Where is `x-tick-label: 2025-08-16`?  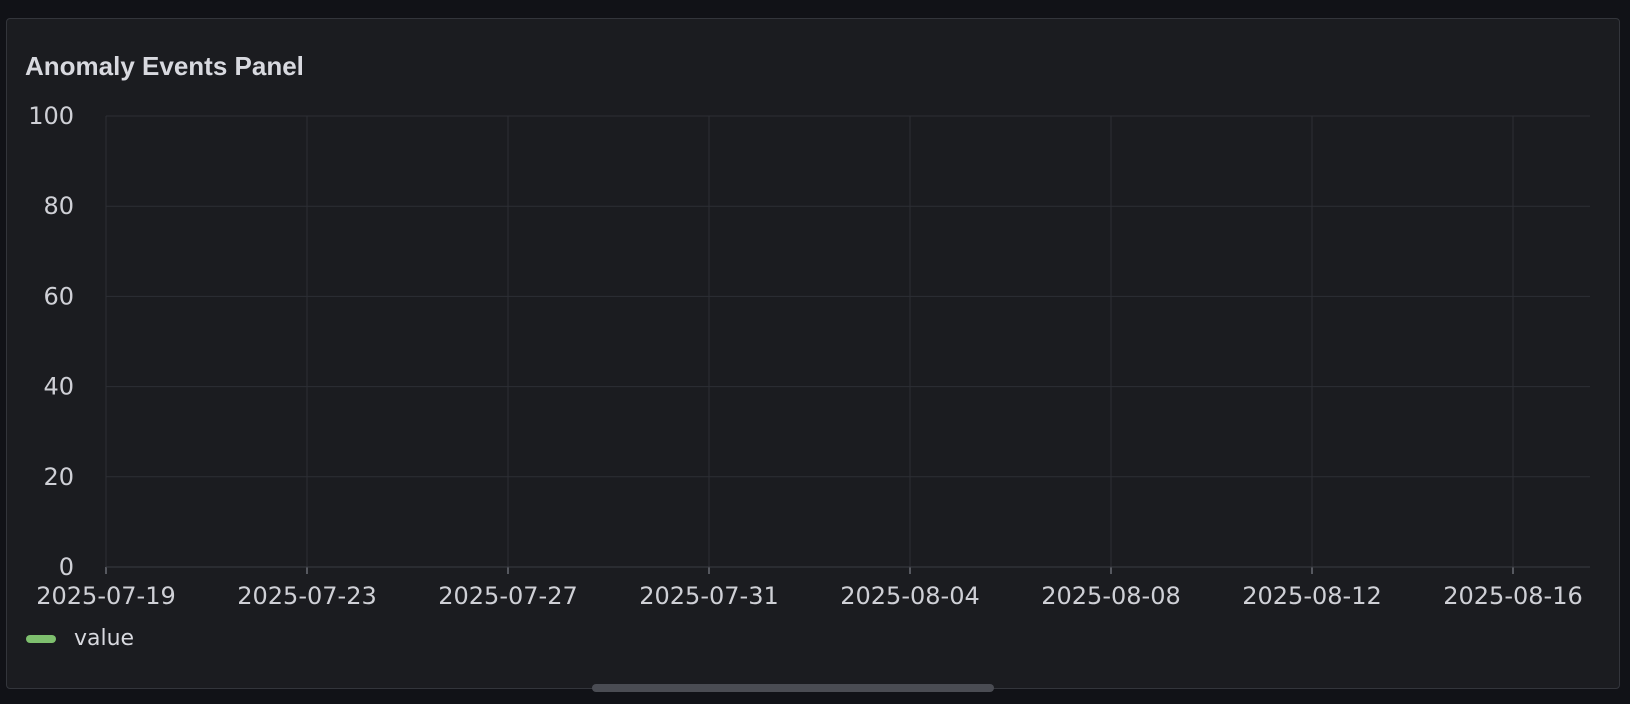
x-tick-label: 2025-08-16 is located at coordinates (1512, 596).